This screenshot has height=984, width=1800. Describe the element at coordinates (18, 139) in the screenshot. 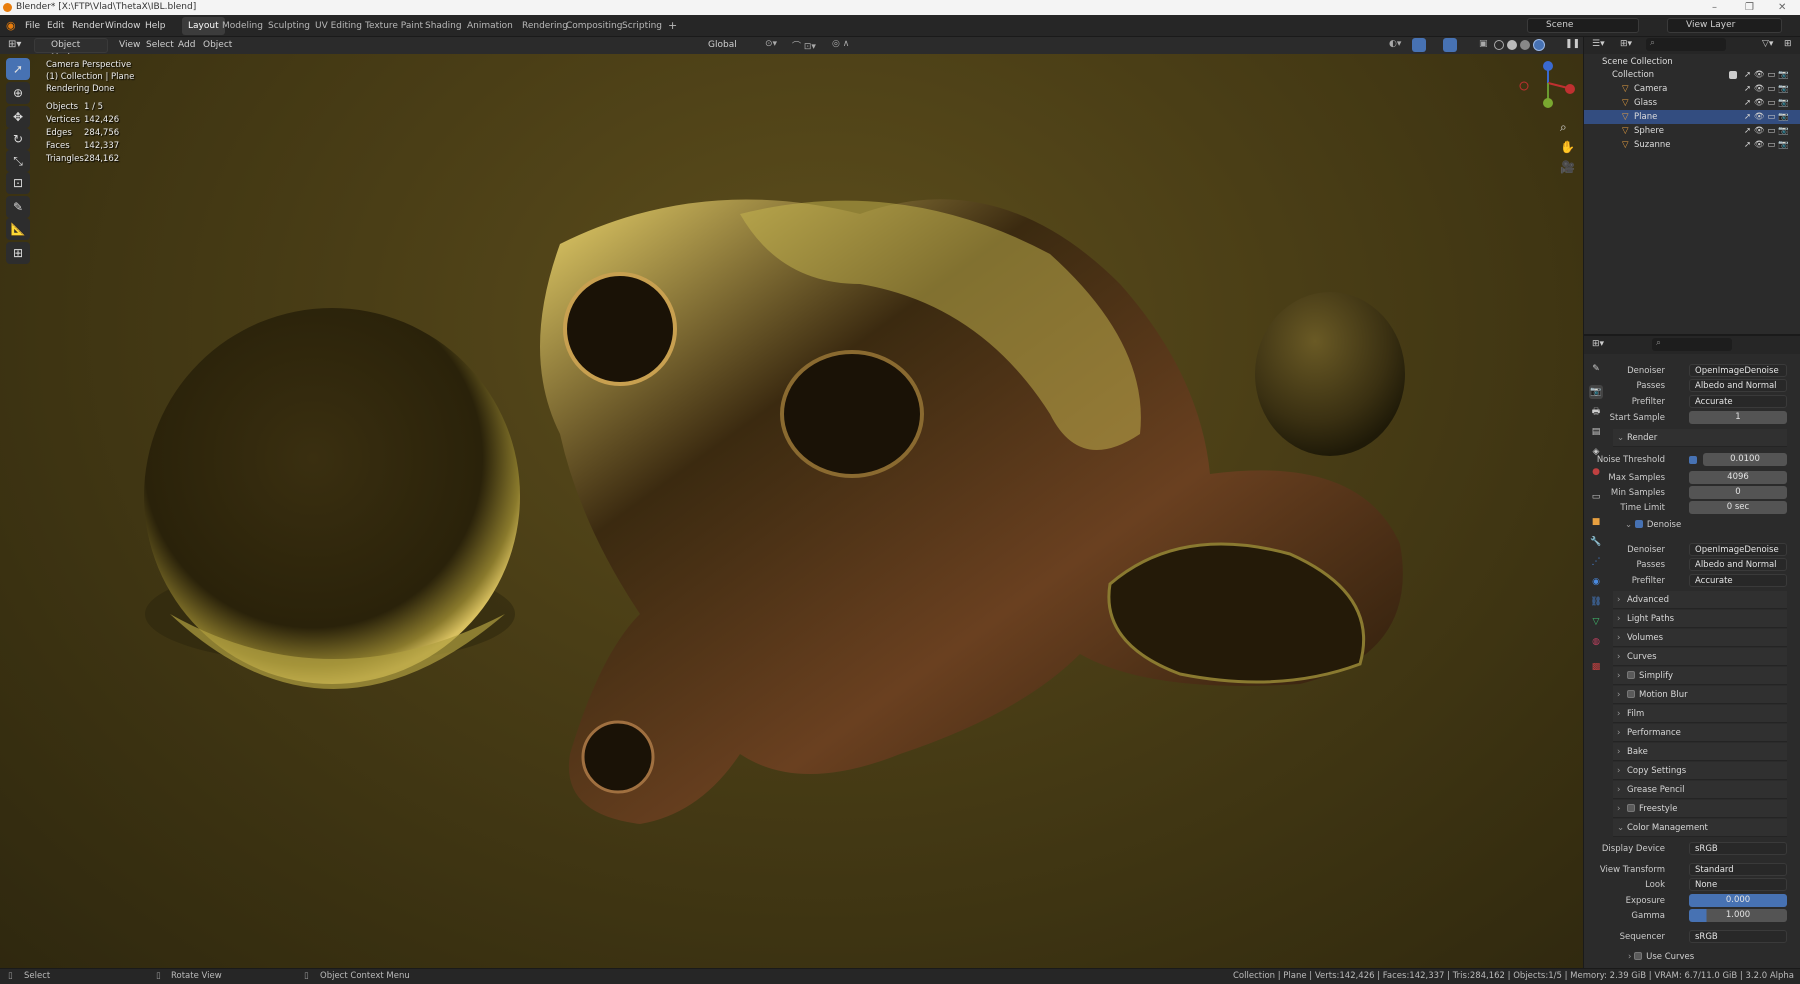

I see `rotate-tool: ↻` at that location.